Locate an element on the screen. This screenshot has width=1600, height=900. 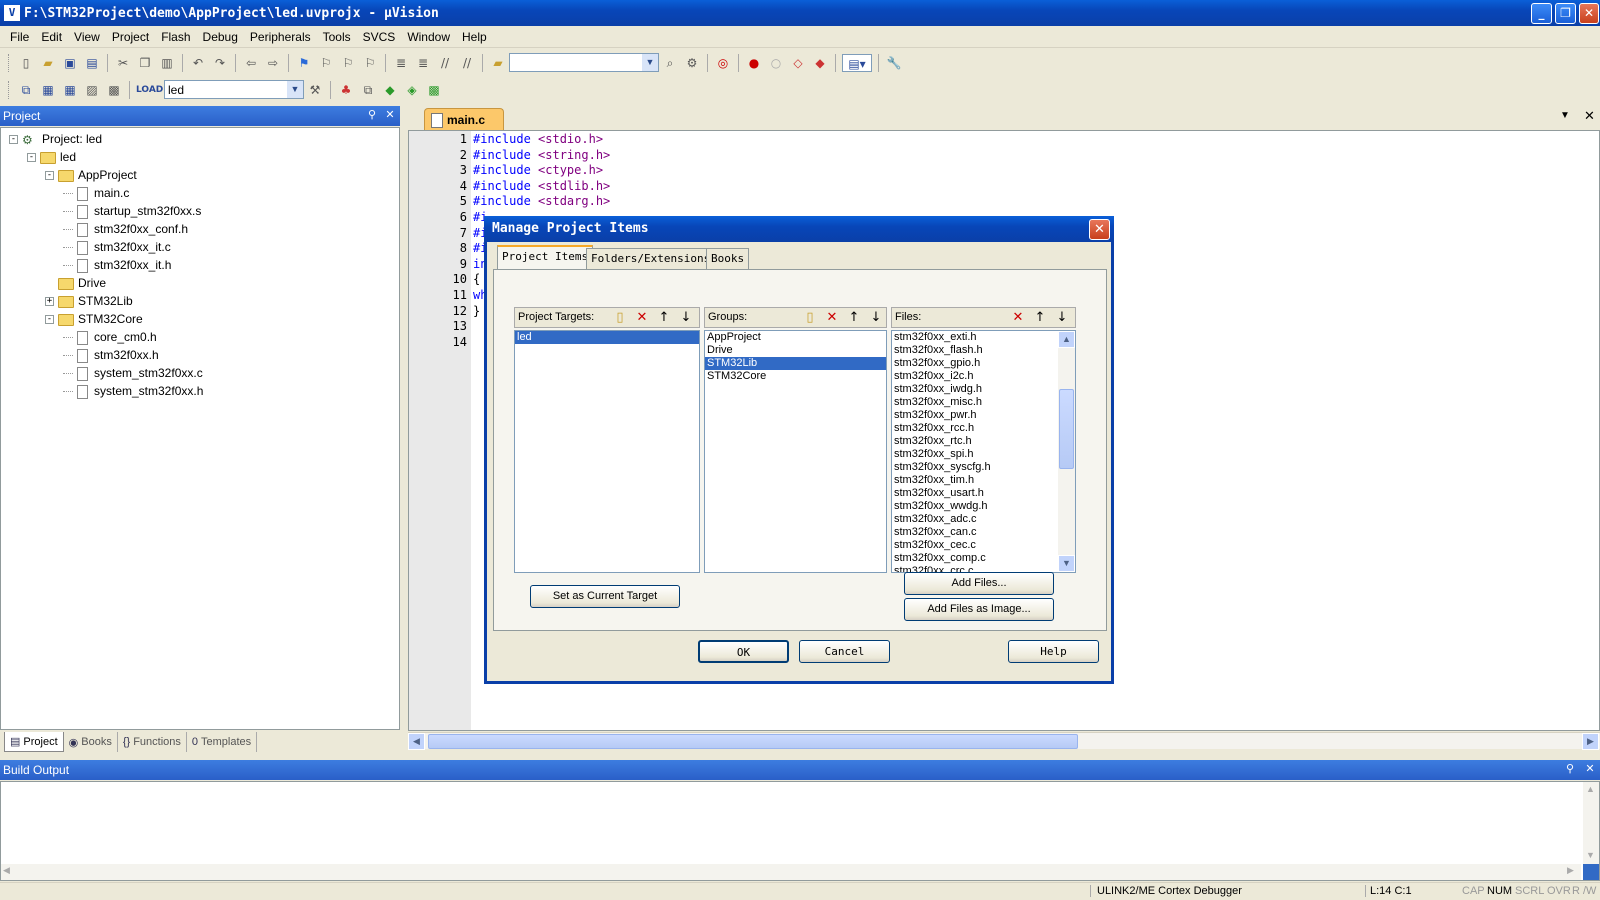
tree-item: Drive is located at coordinates (75, 283).